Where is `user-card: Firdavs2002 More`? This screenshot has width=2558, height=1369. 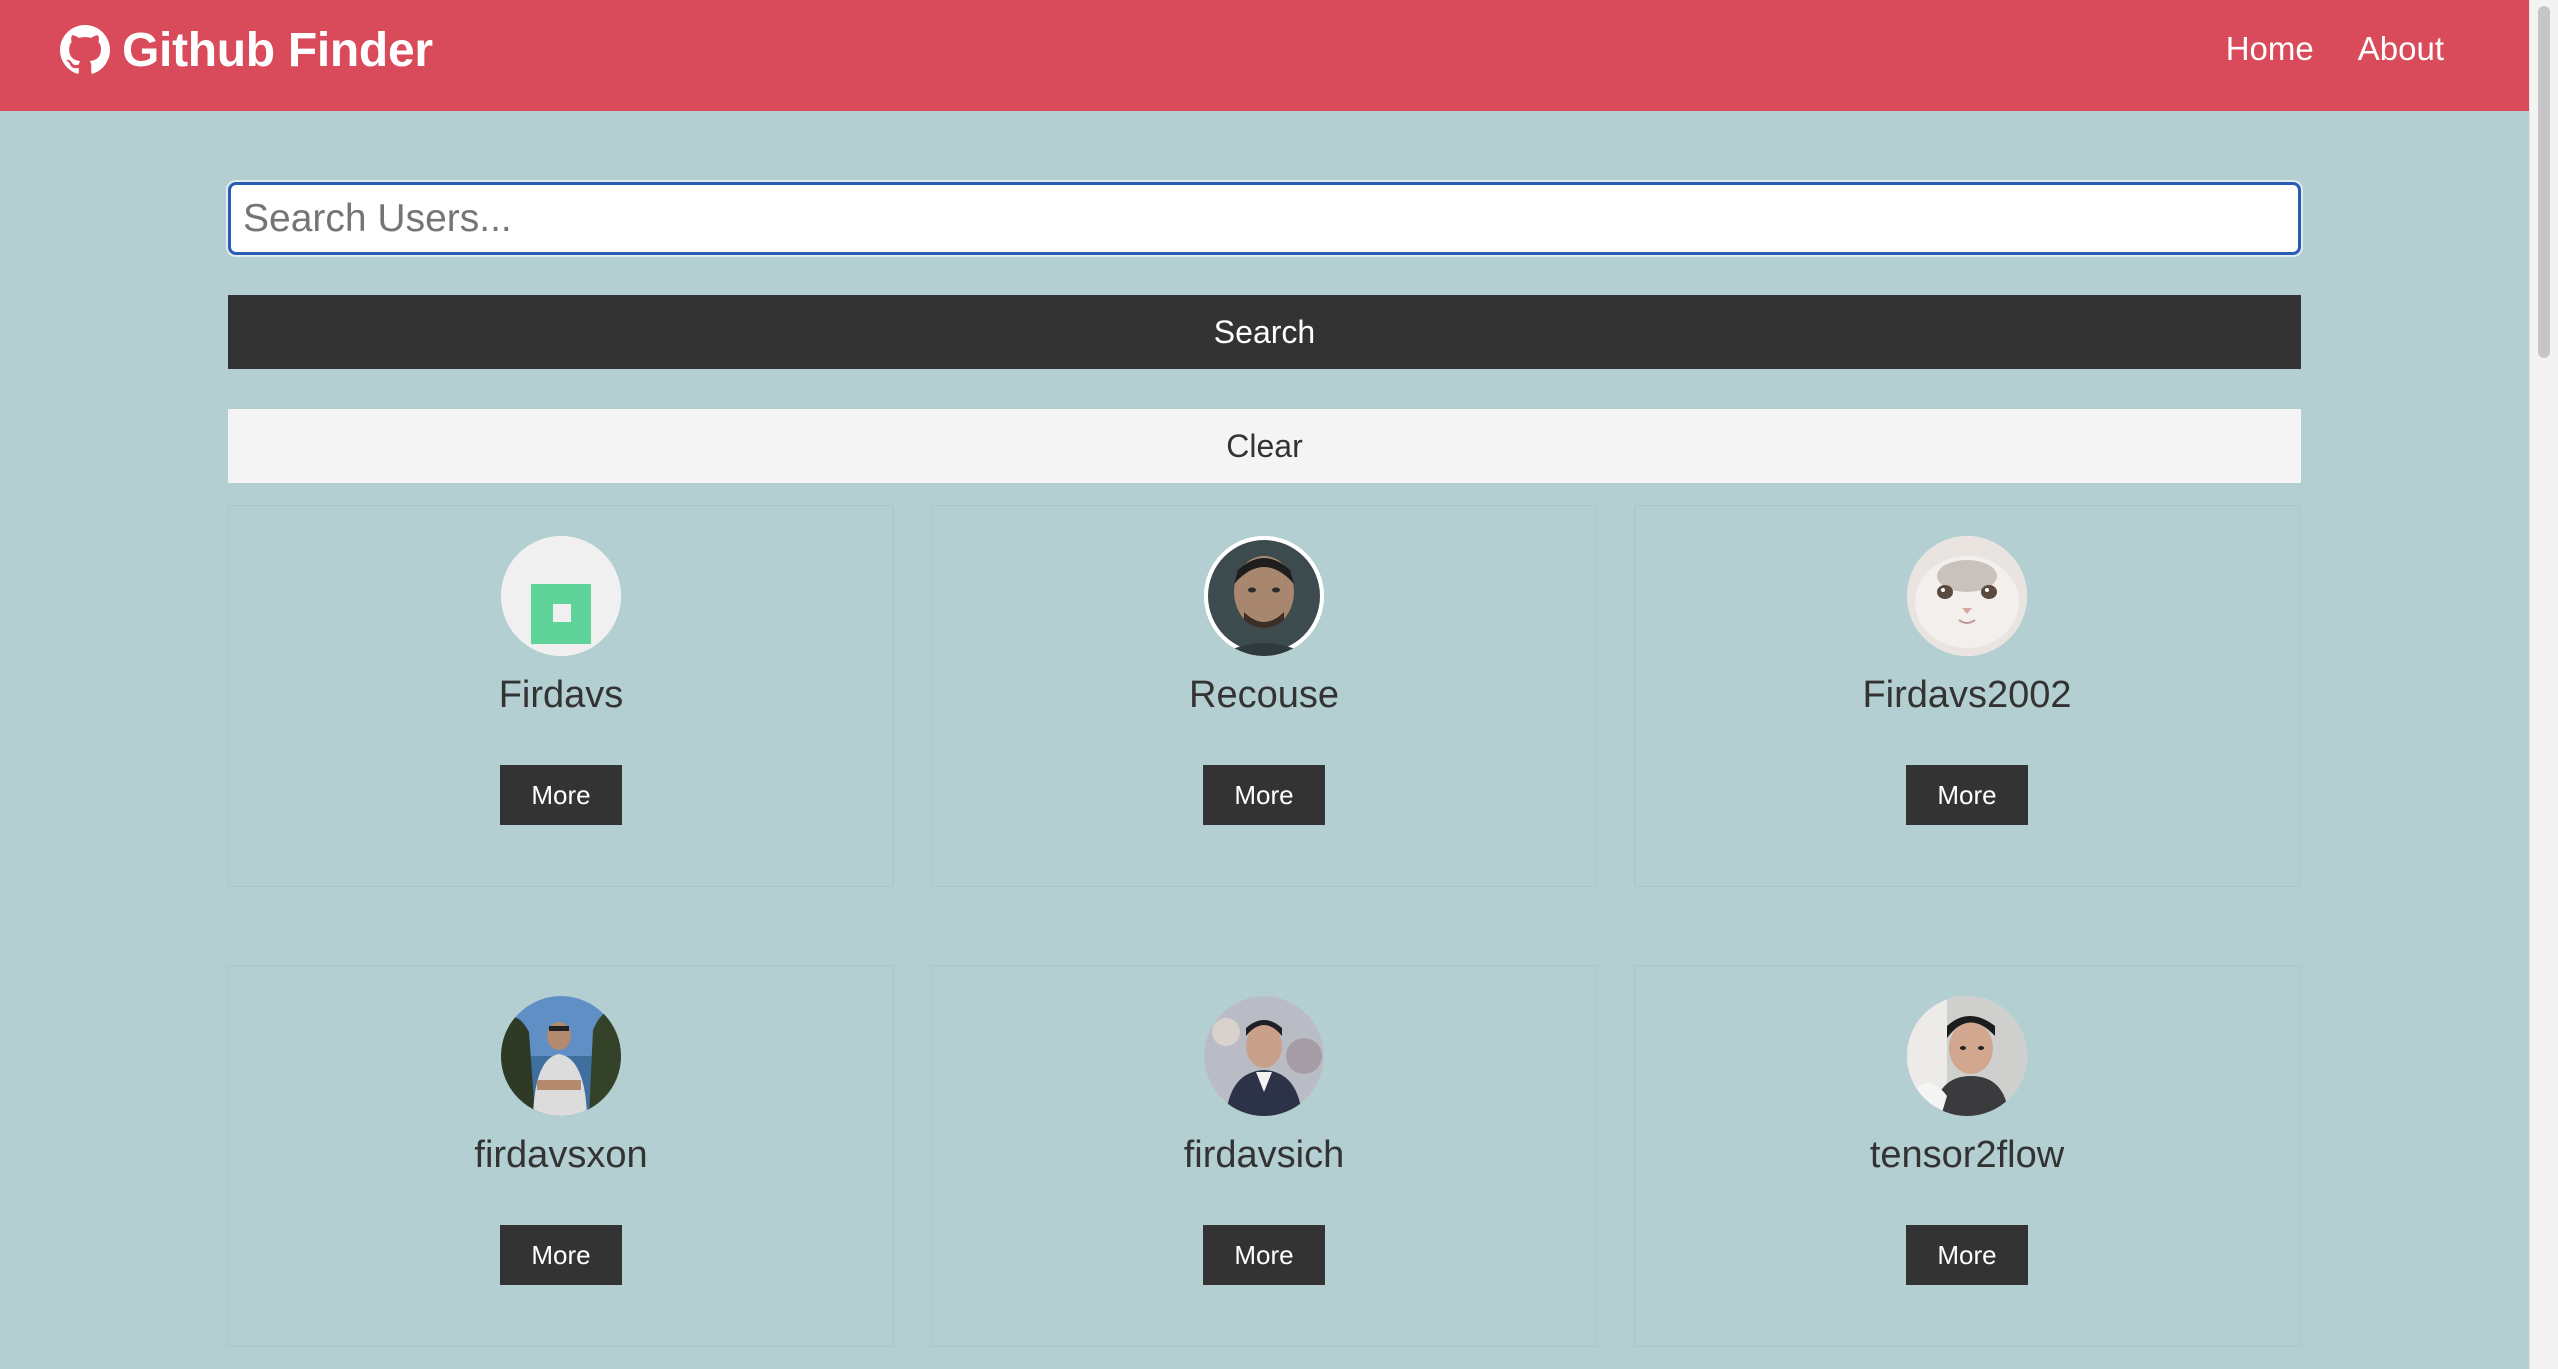
user-card: Firdavs2002 More is located at coordinates (1967, 696).